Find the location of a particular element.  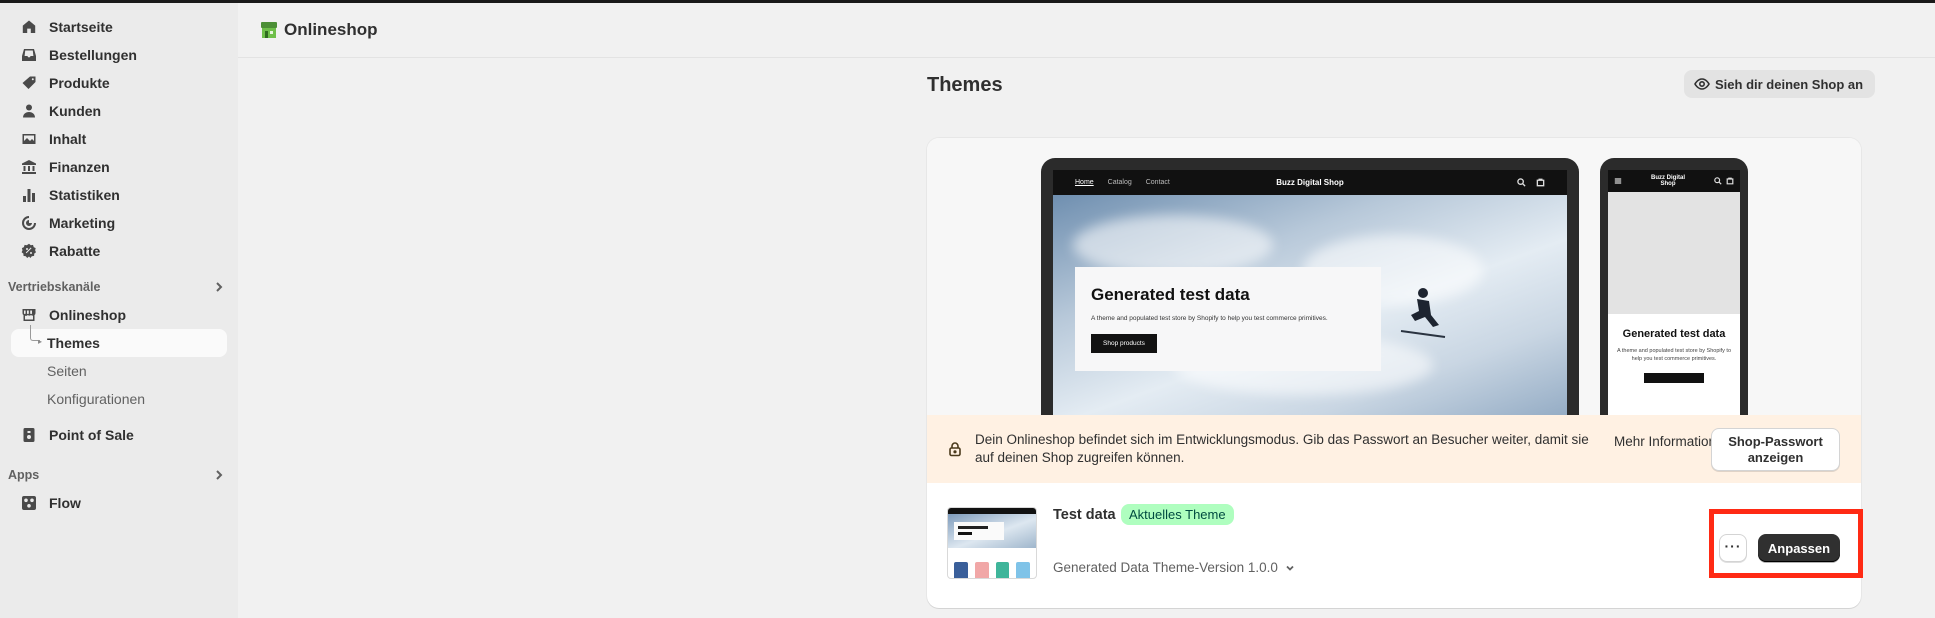

mobile-nav-icons is located at coordinates (1724, 181).